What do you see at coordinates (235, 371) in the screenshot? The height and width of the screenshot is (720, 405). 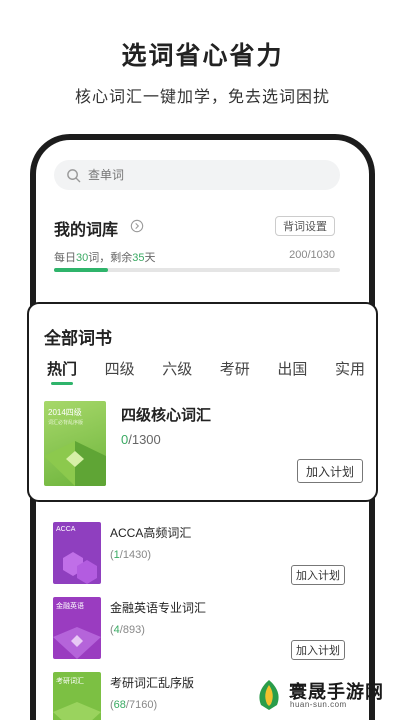 I see `tab-postgrad: 考研` at bounding box center [235, 371].